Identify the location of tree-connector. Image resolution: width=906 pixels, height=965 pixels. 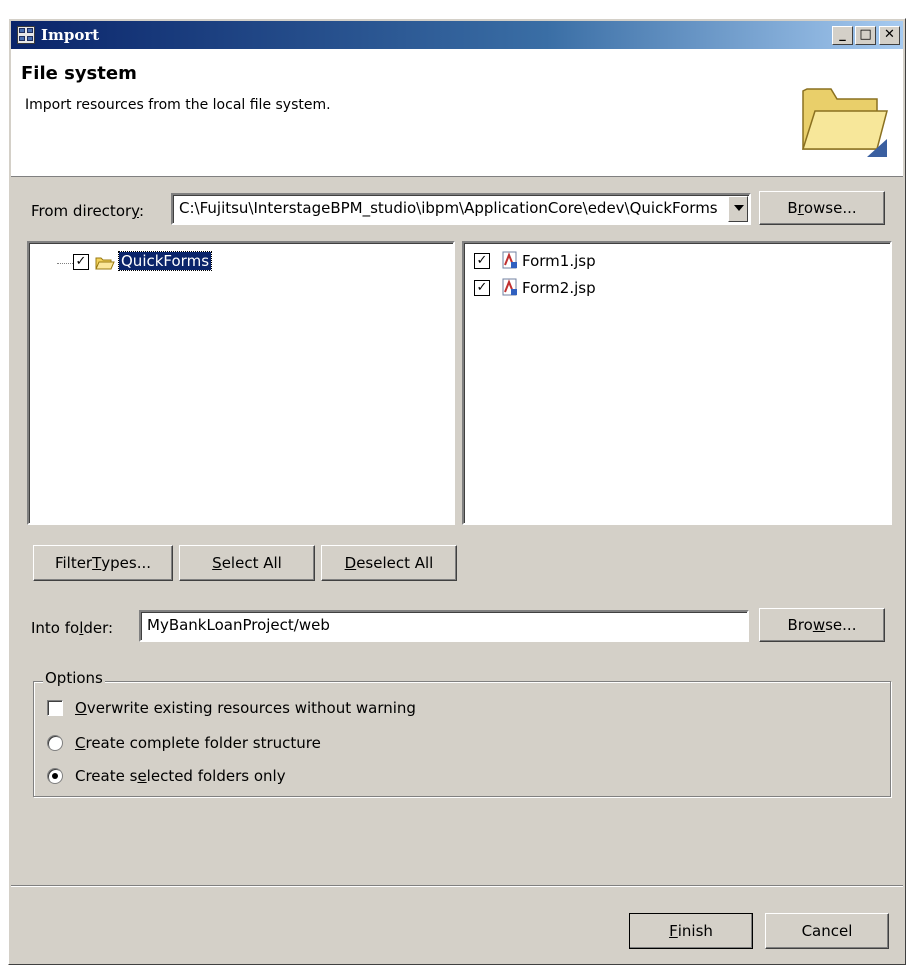
(65, 263).